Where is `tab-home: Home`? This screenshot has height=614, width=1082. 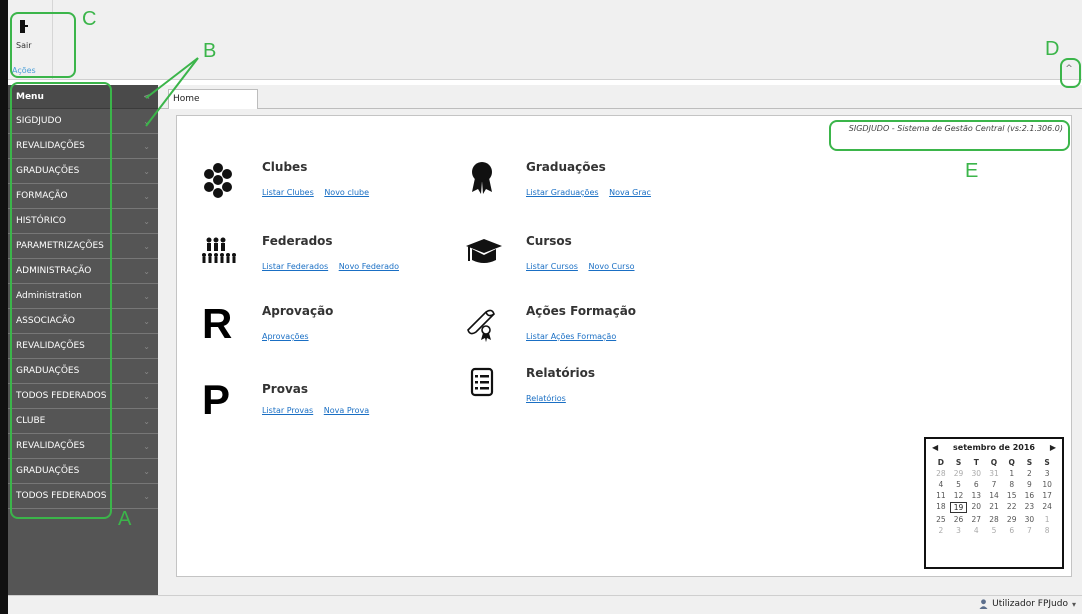
tab-home: Home is located at coordinates (213, 99).